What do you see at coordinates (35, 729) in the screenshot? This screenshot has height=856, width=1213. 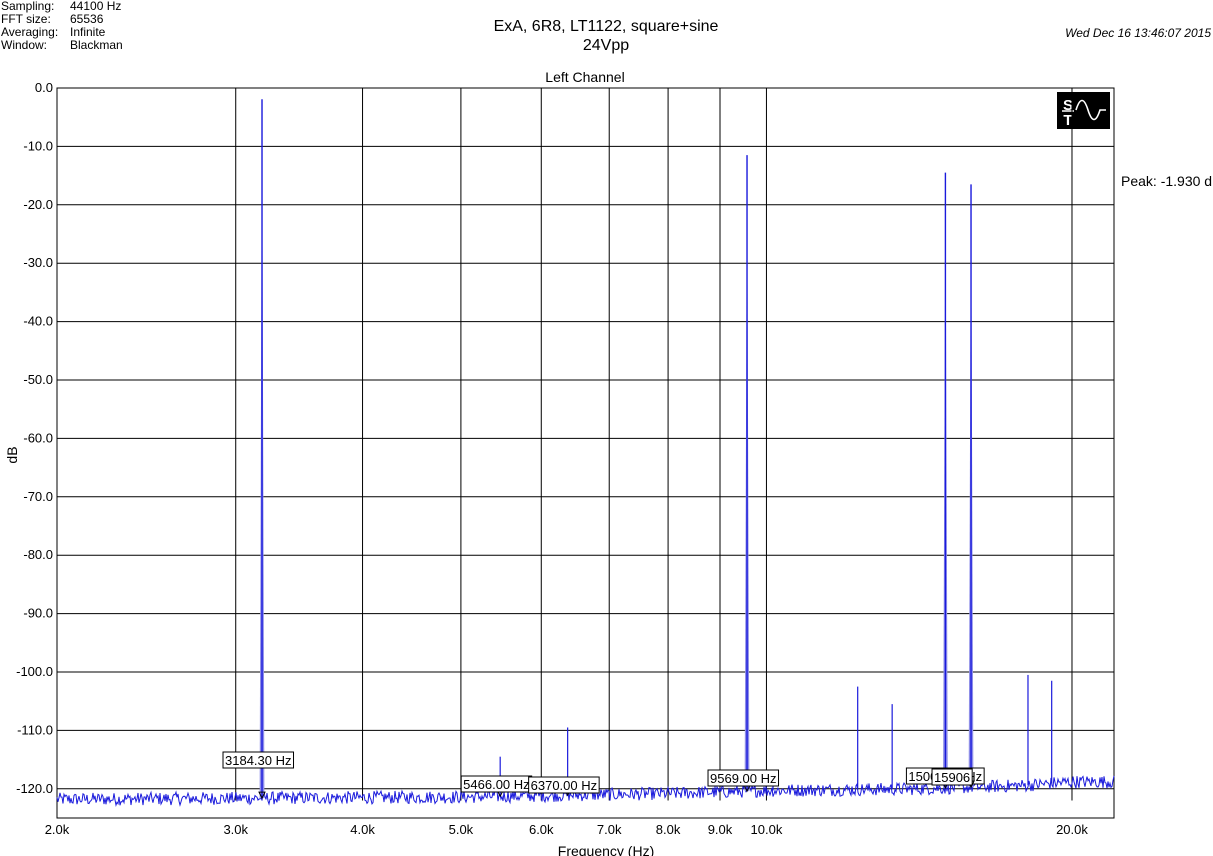 I see `y-tick-label: -110.0` at bounding box center [35, 729].